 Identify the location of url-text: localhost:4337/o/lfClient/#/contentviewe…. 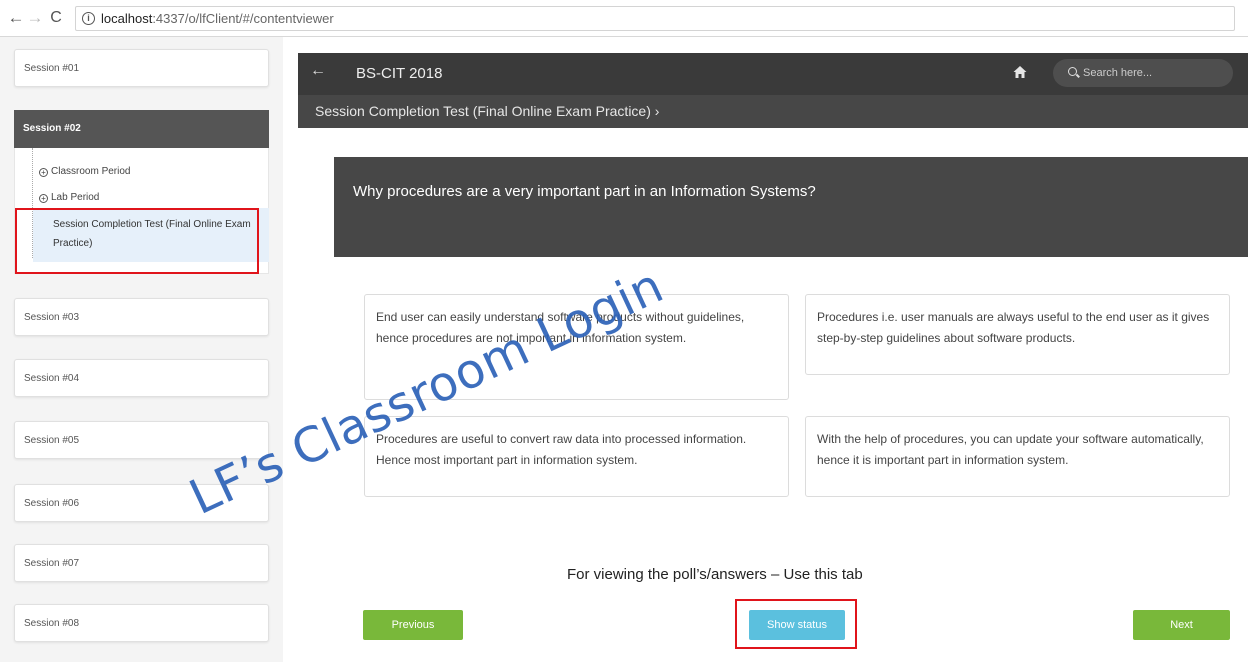
(217, 18).